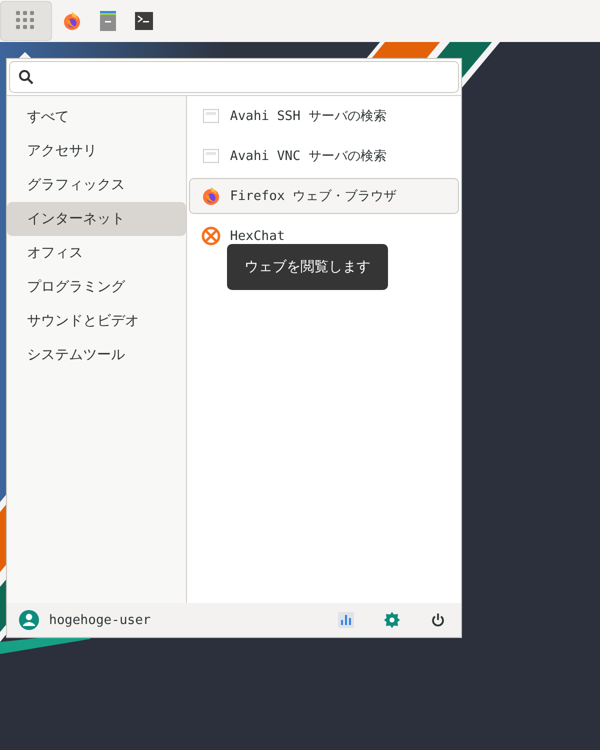 The image size is (600, 750). What do you see at coordinates (100, 620) in the screenshot?
I see `user-name: hogehoge-user` at bounding box center [100, 620].